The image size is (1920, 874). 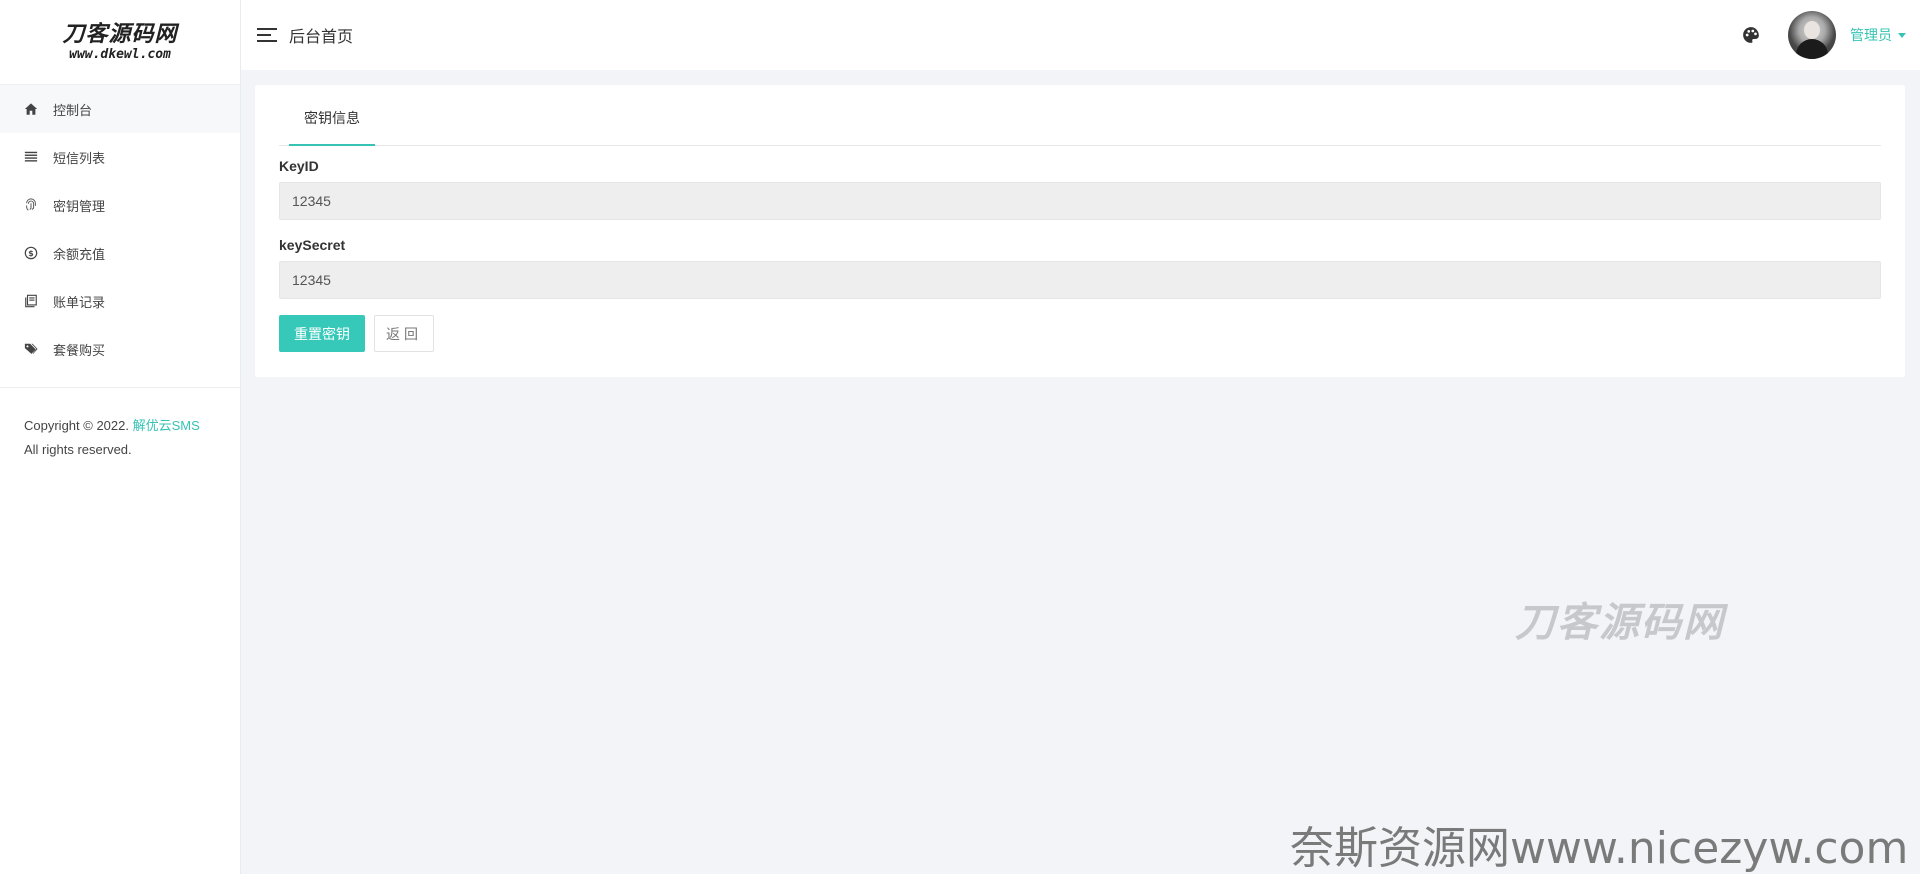 What do you see at coordinates (1902, 35) in the screenshot?
I see `caret-down-icon` at bounding box center [1902, 35].